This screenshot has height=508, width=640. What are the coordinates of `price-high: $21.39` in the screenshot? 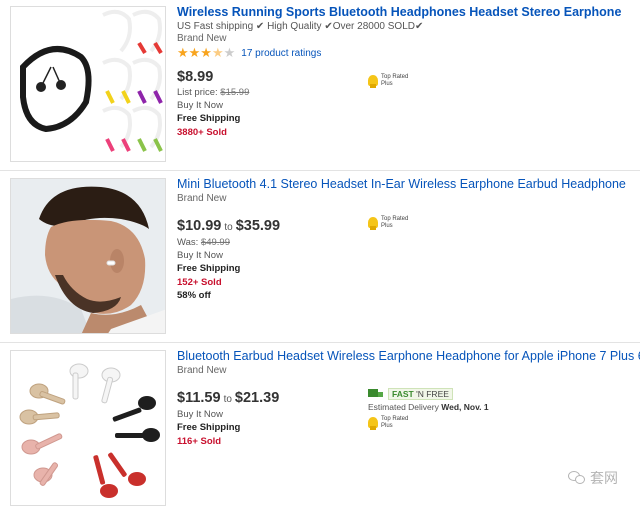 It's located at (257, 398).